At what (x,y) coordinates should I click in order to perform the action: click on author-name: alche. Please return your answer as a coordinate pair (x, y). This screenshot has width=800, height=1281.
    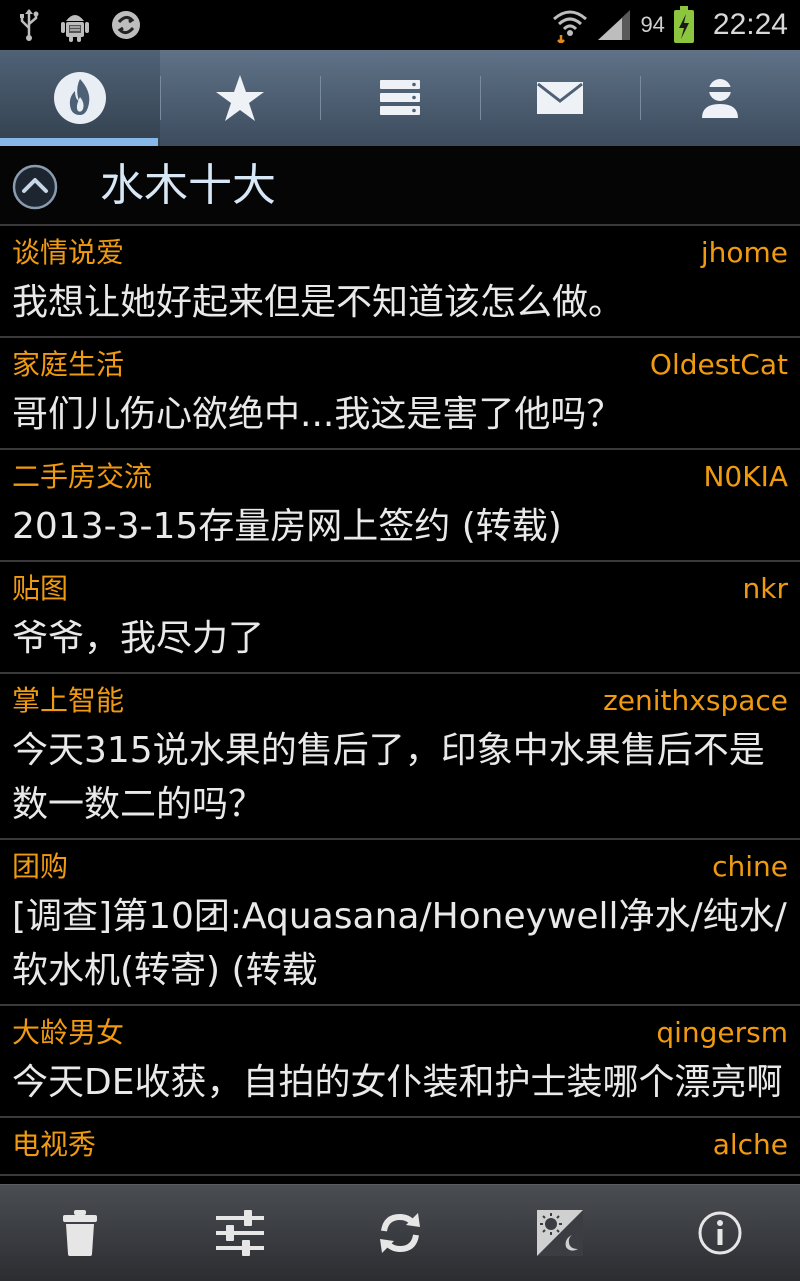
    Looking at the image, I should click on (750, 1144).